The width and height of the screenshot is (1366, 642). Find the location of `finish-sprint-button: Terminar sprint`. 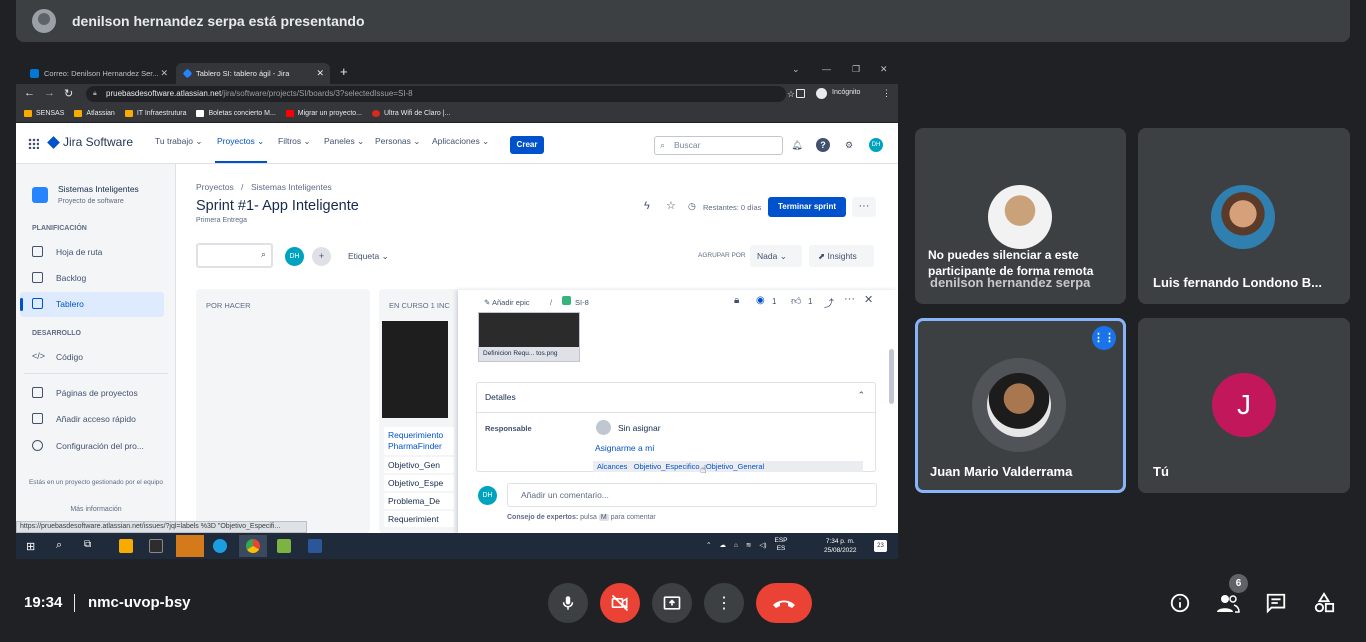

finish-sprint-button: Terminar sprint is located at coordinates (807, 207).